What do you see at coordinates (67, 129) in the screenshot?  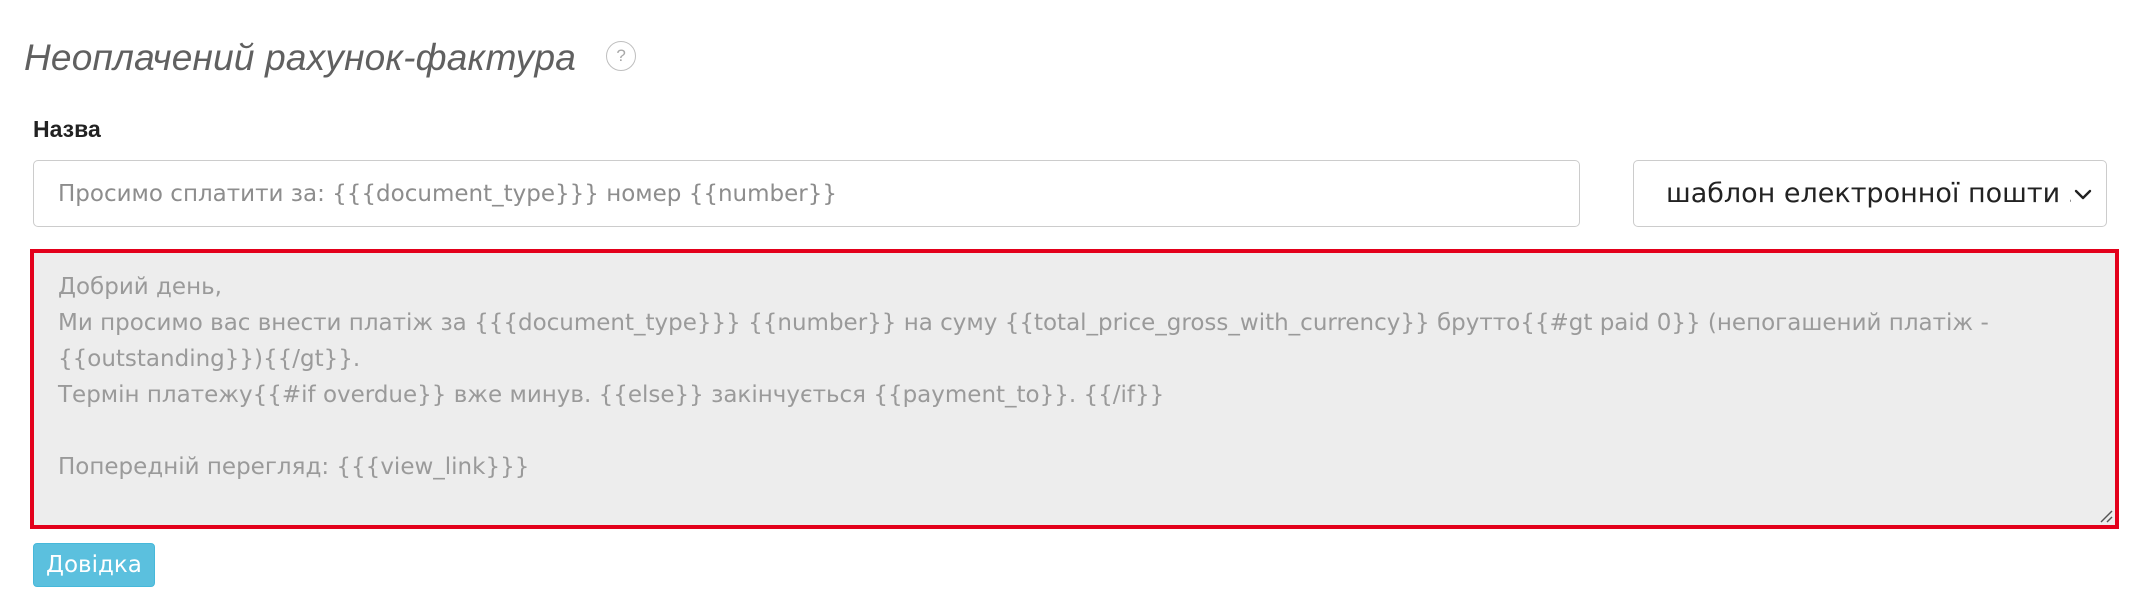 I see `subject-label: Назва` at bounding box center [67, 129].